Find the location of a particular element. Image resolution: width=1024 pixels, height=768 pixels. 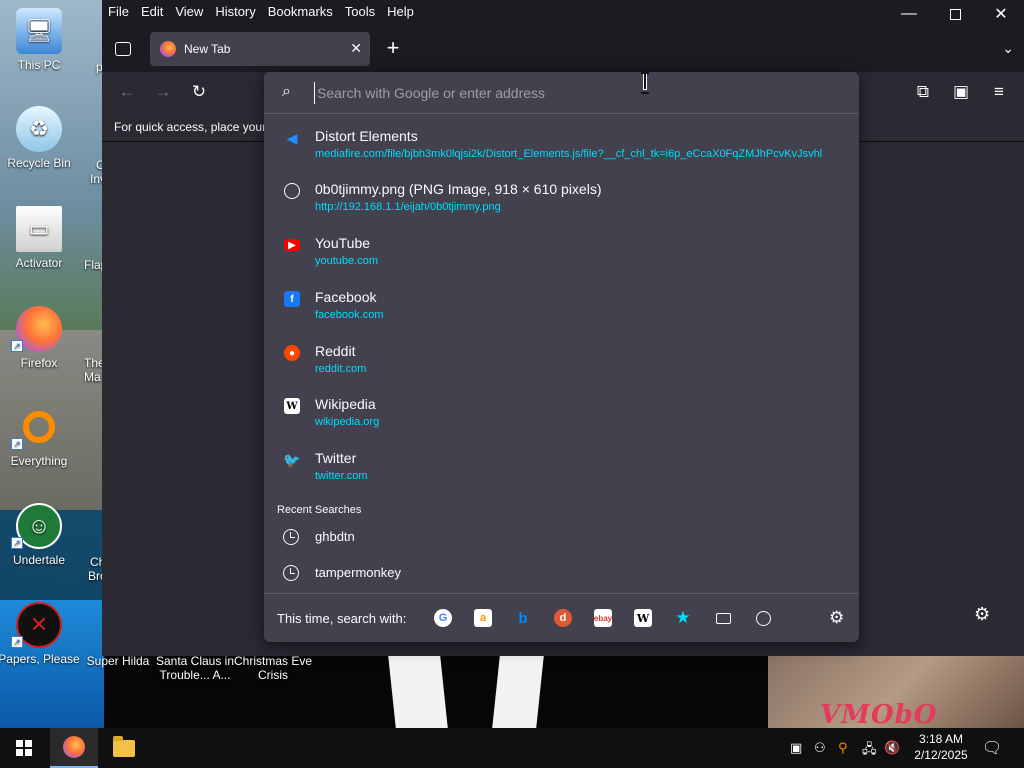

windows-logo-icon is located at coordinates (24, 748).